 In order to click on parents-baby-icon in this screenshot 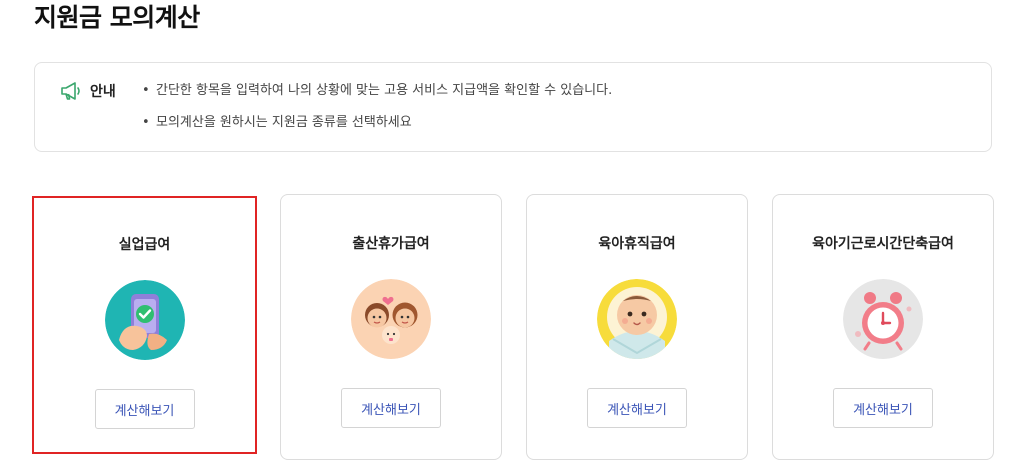, I will do `click(391, 319)`.